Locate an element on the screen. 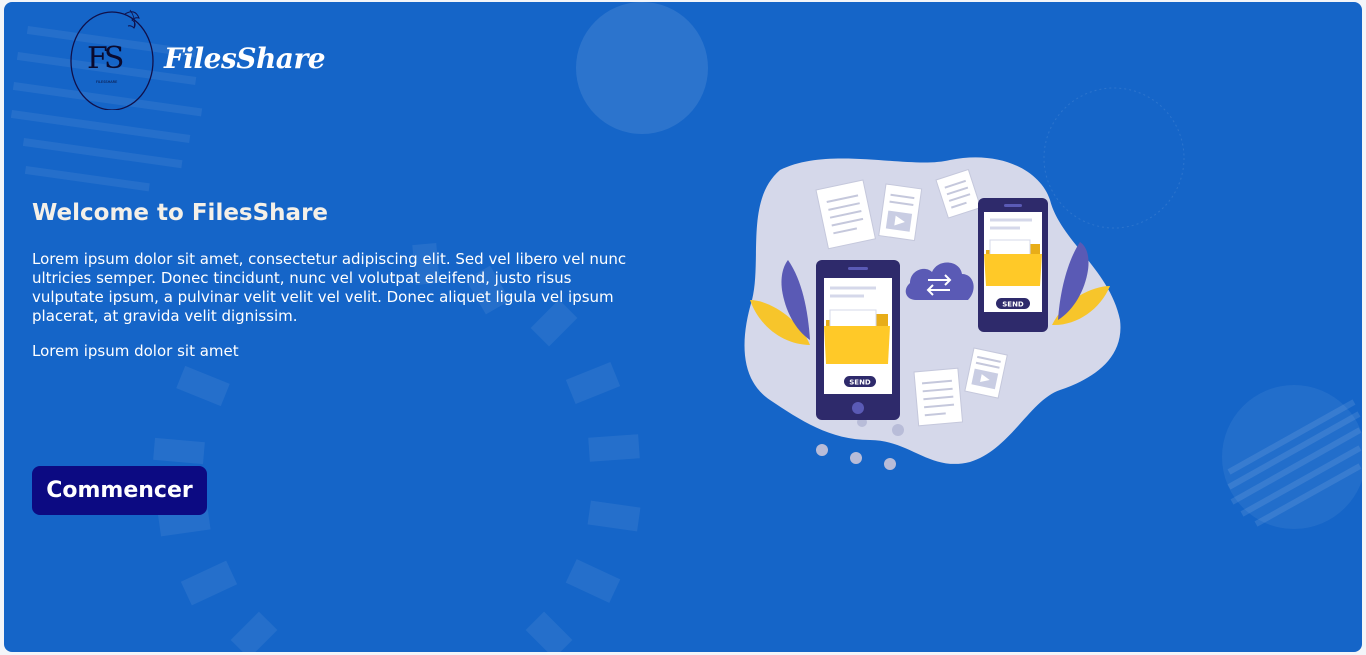  logo-letters: FS is located at coordinates (105, 58).